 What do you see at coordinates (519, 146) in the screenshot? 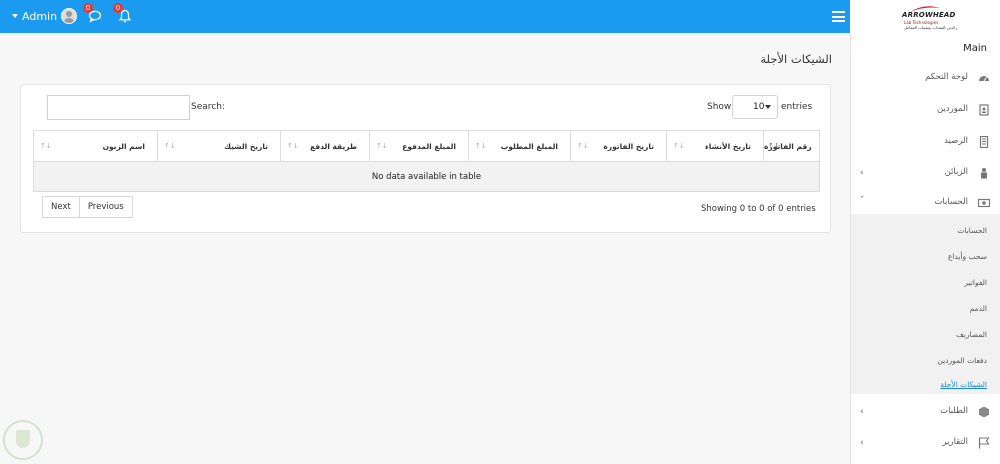
I see `column-header-amount-due: ↑↓ المبلغ المطلوب` at bounding box center [519, 146].